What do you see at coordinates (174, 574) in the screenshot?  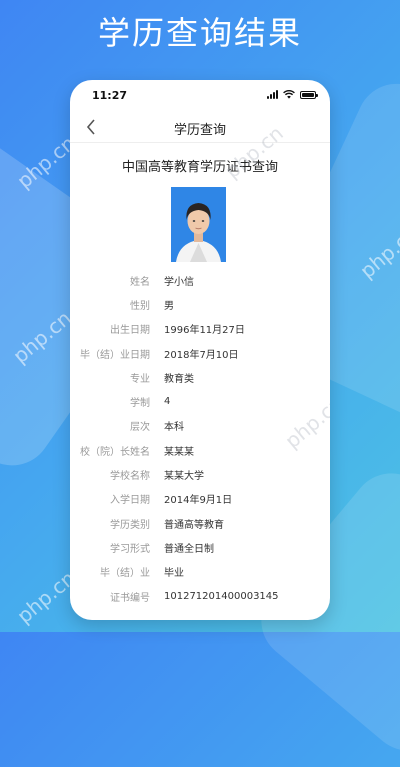 I see `field-value: 毕业` at bounding box center [174, 574].